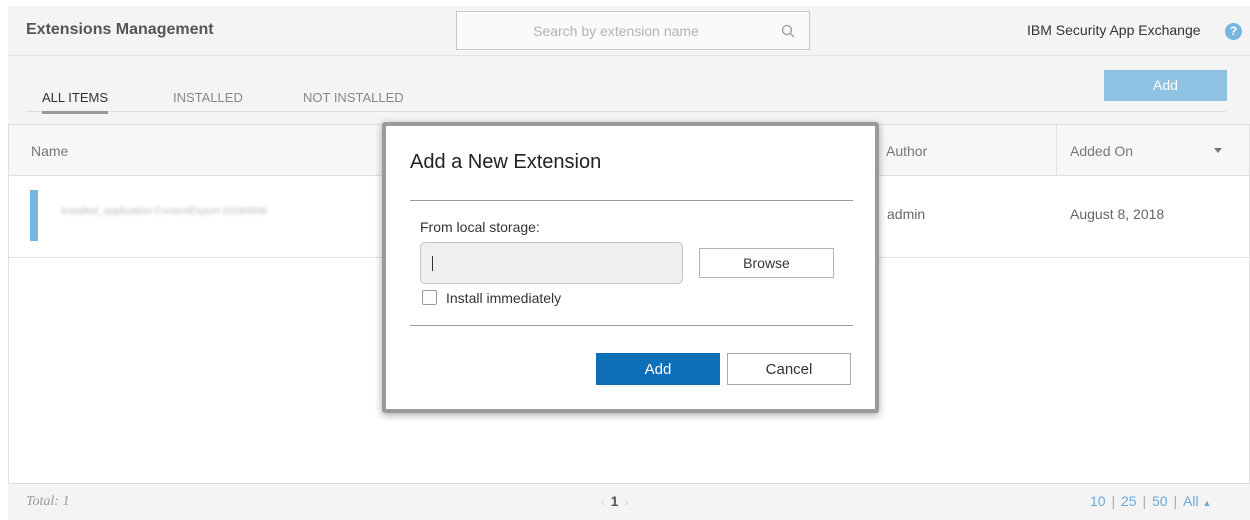 This screenshot has height=520, width=1250. What do you see at coordinates (1160, 501) in the screenshot?
I see `page-size-50: 50` at bounding box center [1160, 501].